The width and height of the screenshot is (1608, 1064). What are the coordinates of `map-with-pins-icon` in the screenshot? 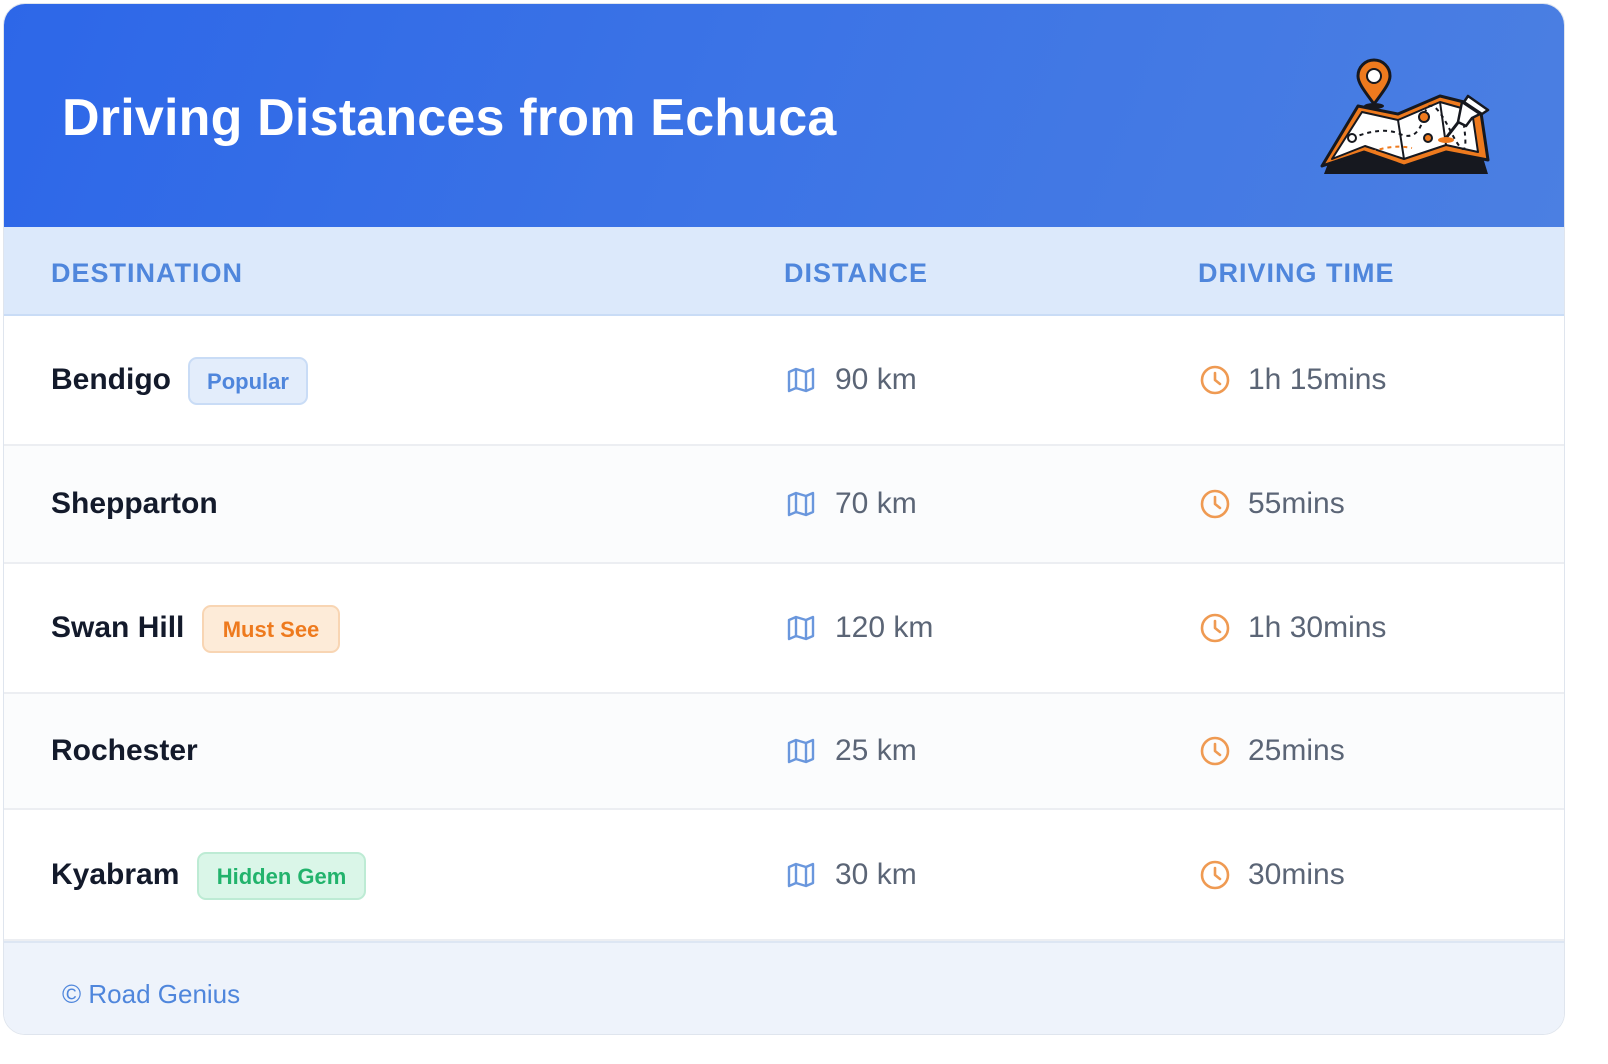 It's located at (1405, 116).